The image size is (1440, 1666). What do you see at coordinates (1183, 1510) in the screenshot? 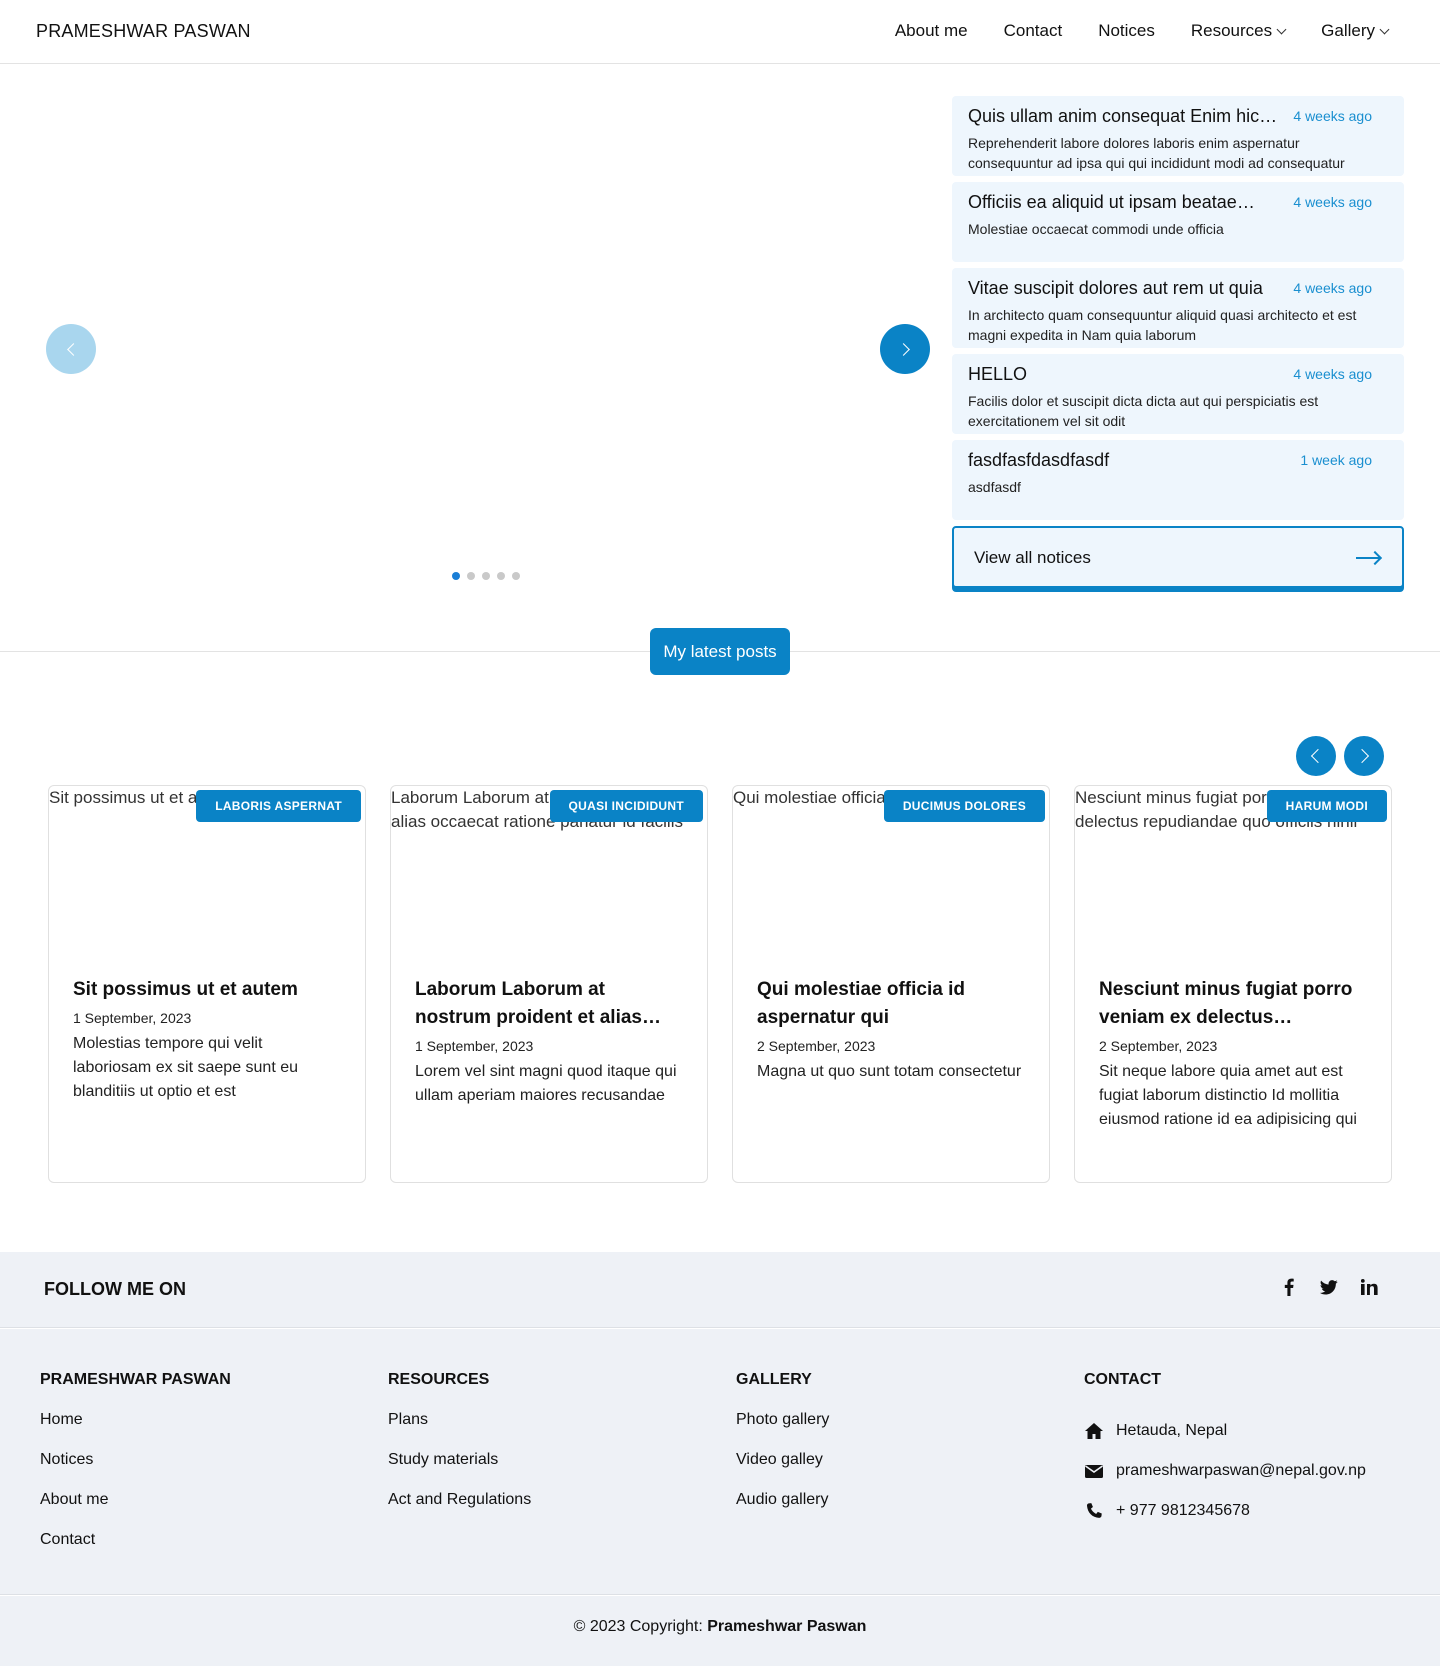
I see `phone-text: + 977 9812345678` at bounding box center [1183, 1510].